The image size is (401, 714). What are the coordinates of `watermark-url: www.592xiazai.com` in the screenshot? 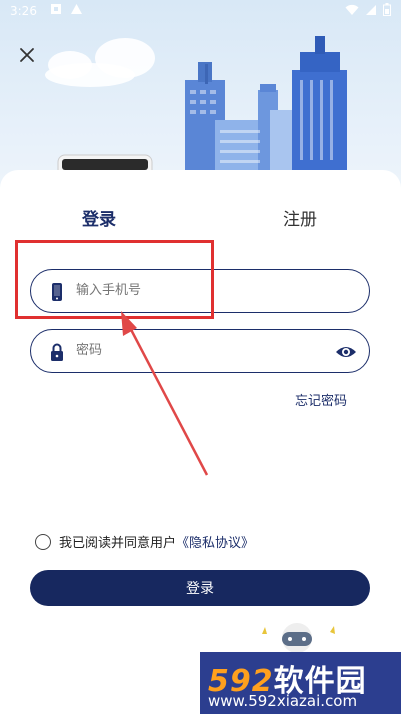 It's located at (283, 701).